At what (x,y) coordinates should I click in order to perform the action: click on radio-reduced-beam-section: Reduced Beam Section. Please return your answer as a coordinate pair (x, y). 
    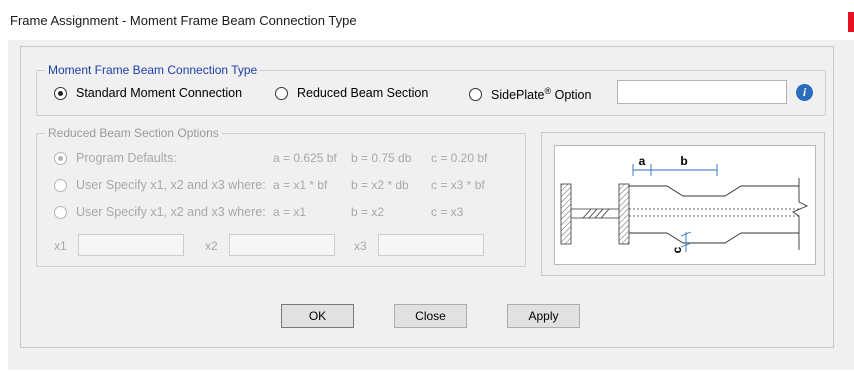
    Looking at the image, I should click on (351, 93).